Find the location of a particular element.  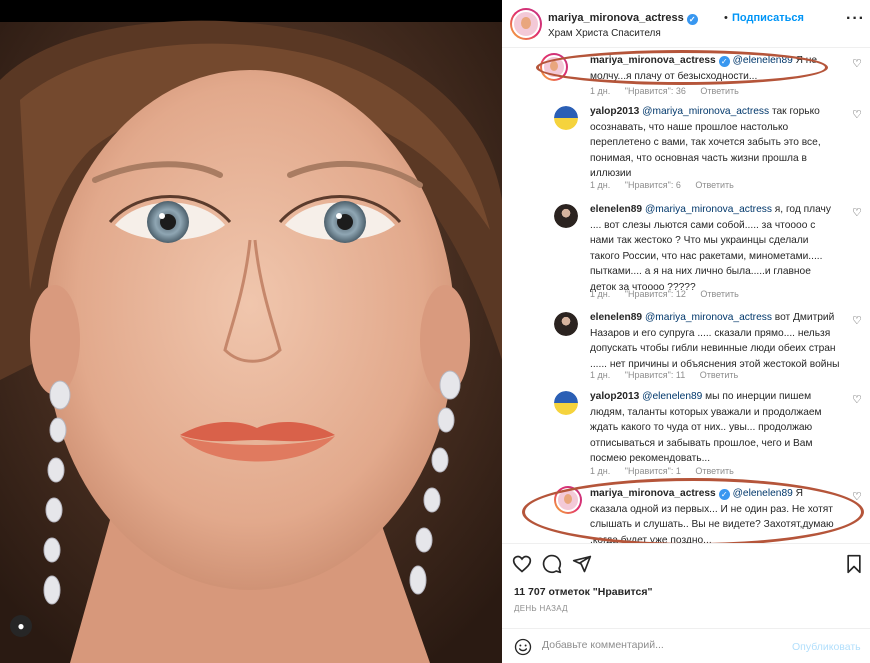

add-comment-bar: Опубликовать is located at coordinates (686, 645).